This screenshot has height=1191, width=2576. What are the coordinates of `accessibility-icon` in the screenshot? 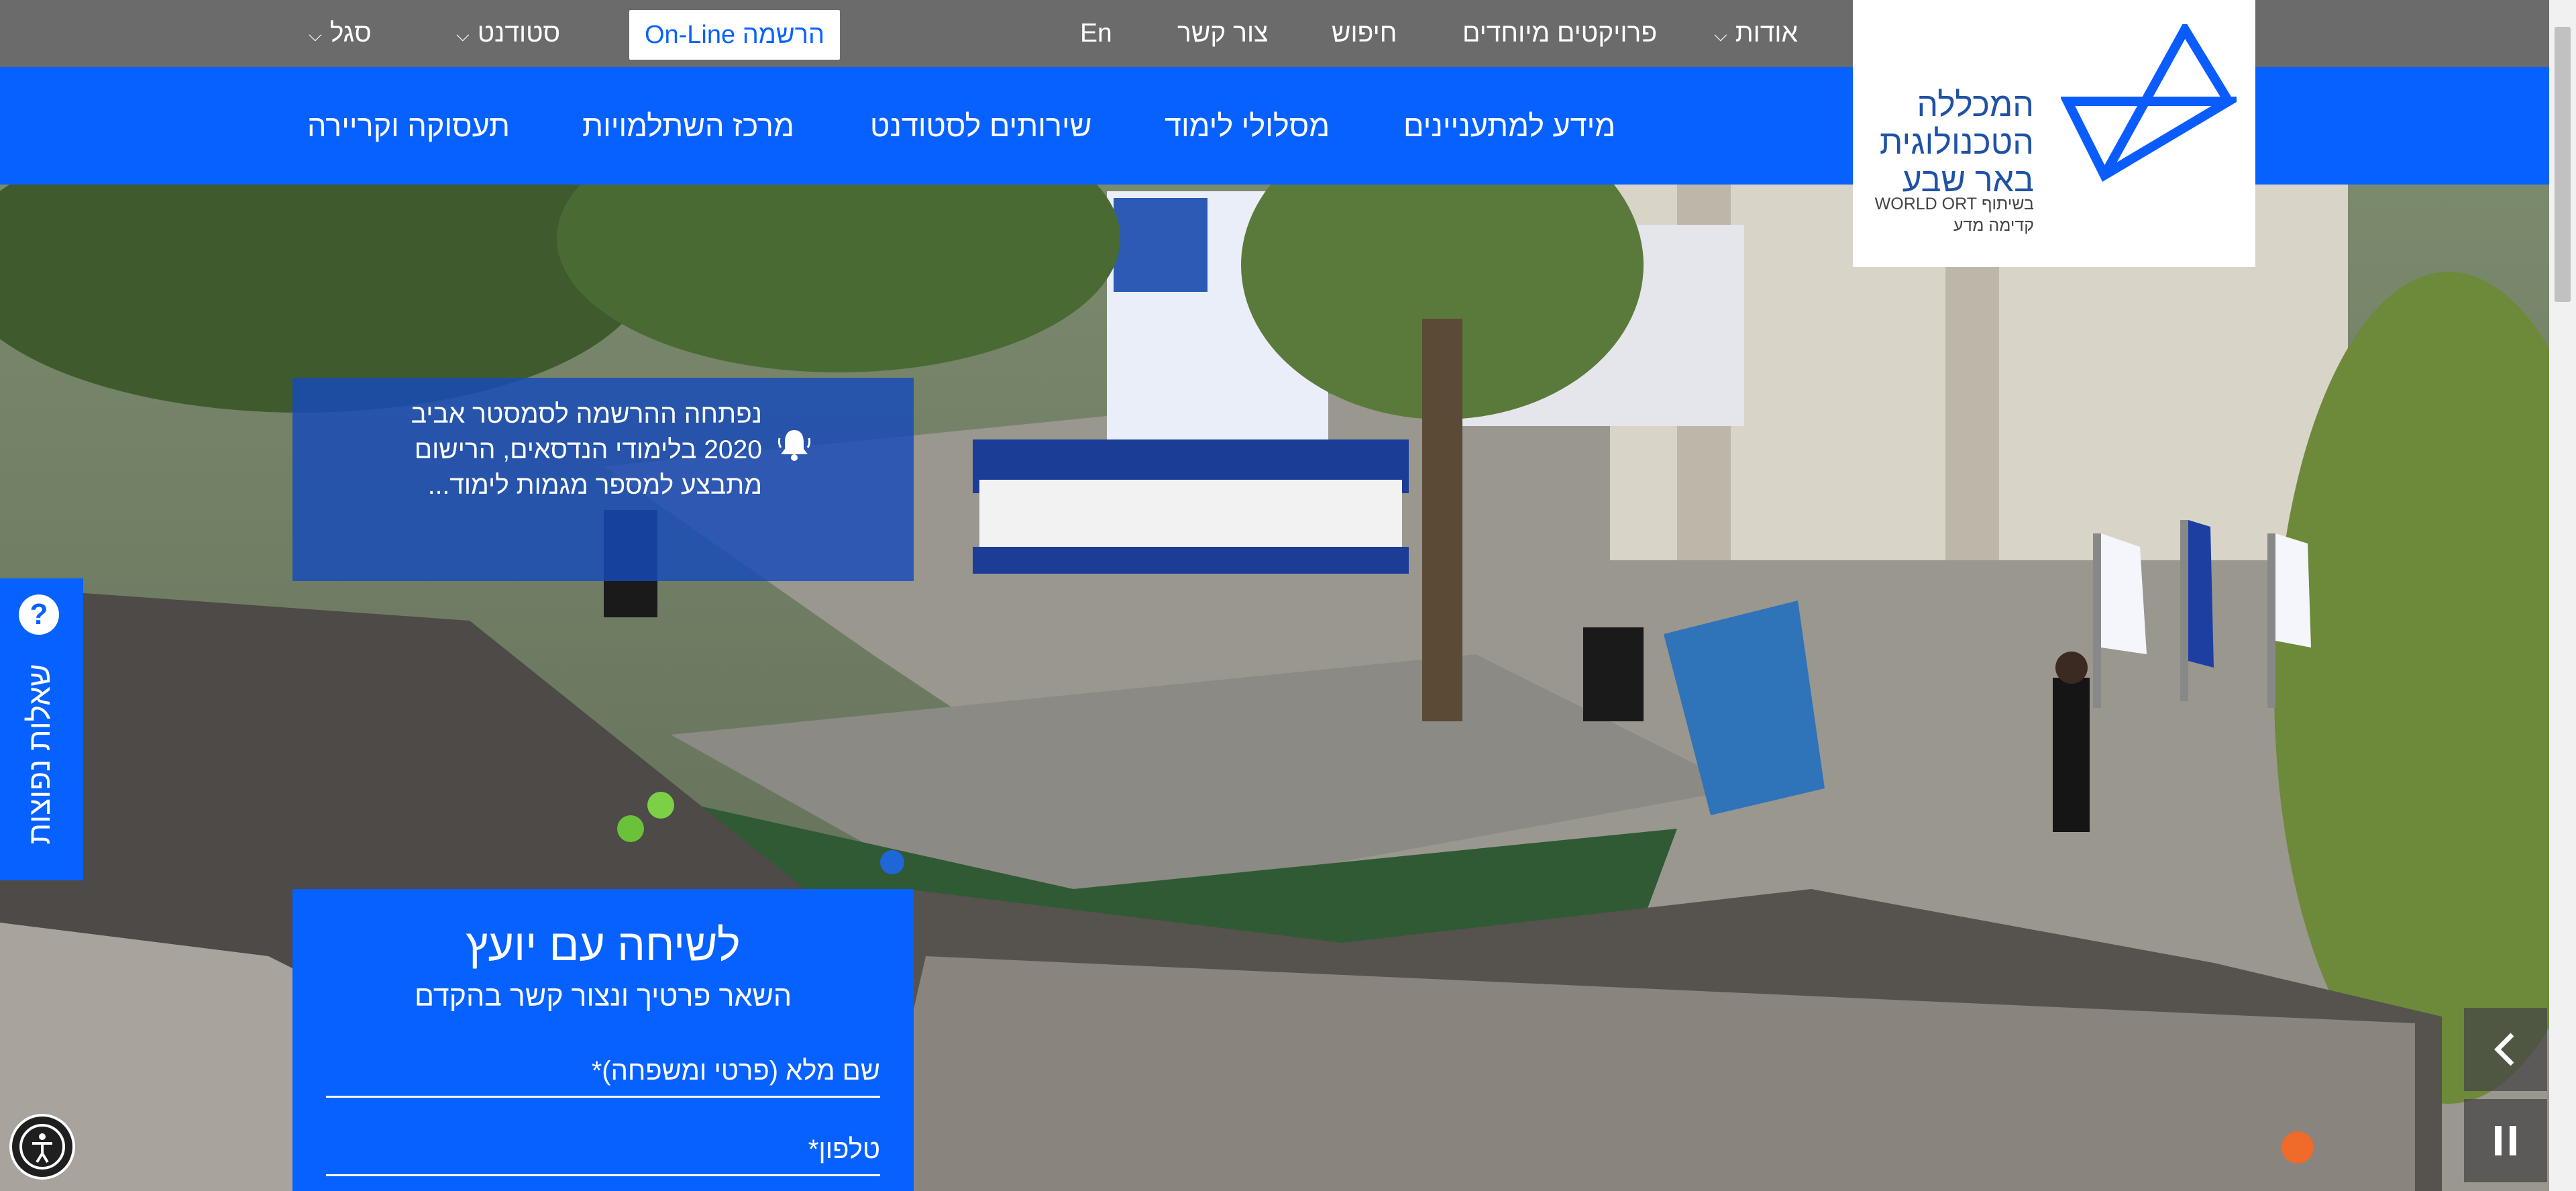 It's located at (42, 1147).